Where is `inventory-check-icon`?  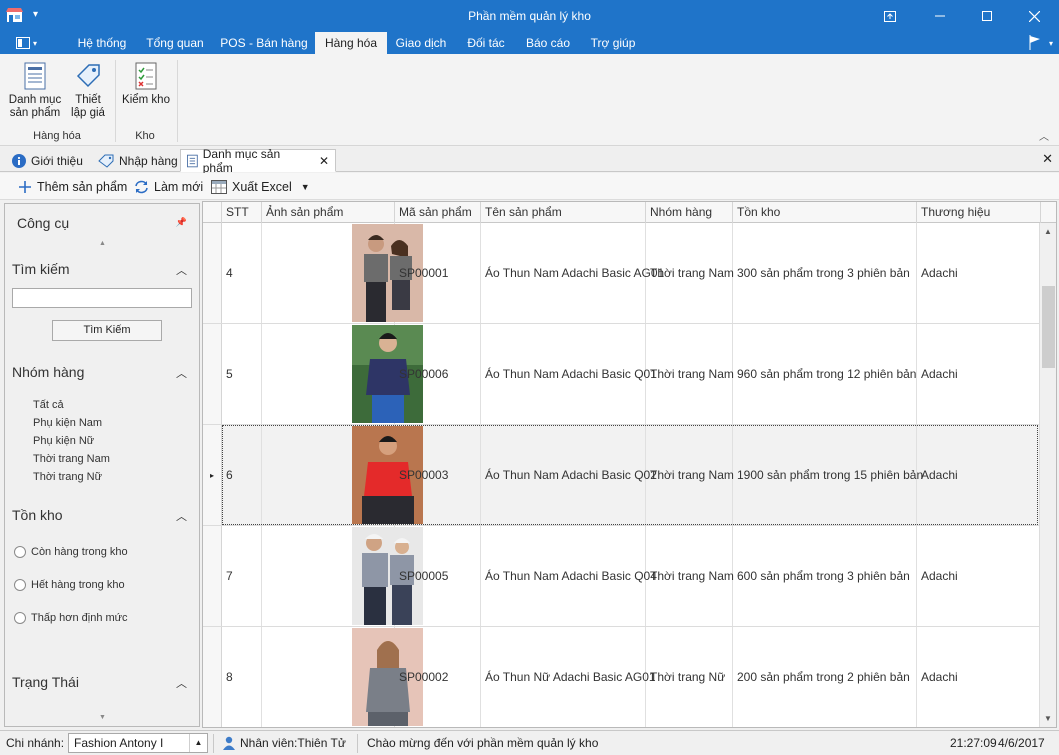
inventory-check-icon is located at coordinates (146, 76).